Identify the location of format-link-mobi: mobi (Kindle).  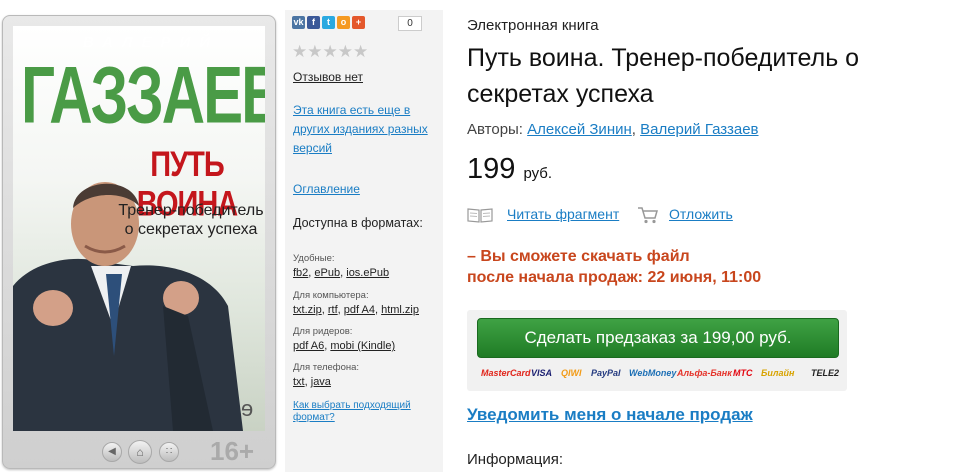
(362, 346).